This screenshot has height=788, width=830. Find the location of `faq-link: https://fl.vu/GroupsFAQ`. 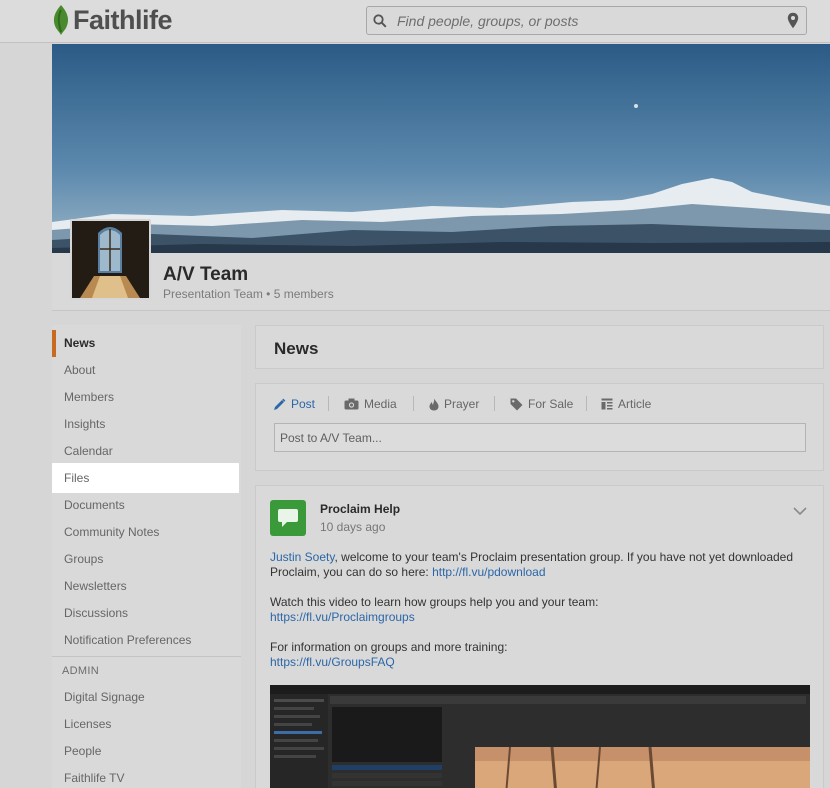

faq-link: https://fl.vu/GroupsFAQ is located at coordinates (332, 662).